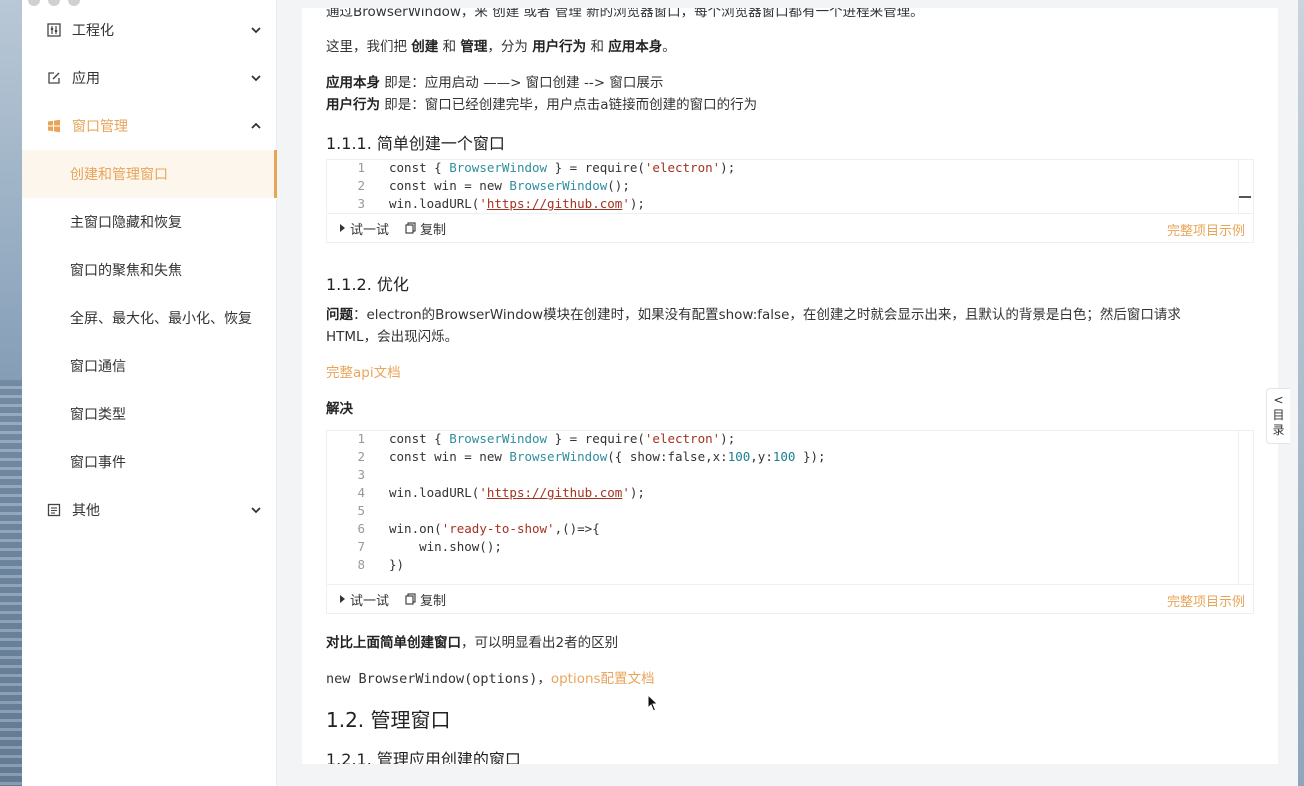 Image resolution: width=1304 pixels, height=786 pixels. I want to click on sidebar-subitem-window-events: 窗口事件, so click(149, 462).